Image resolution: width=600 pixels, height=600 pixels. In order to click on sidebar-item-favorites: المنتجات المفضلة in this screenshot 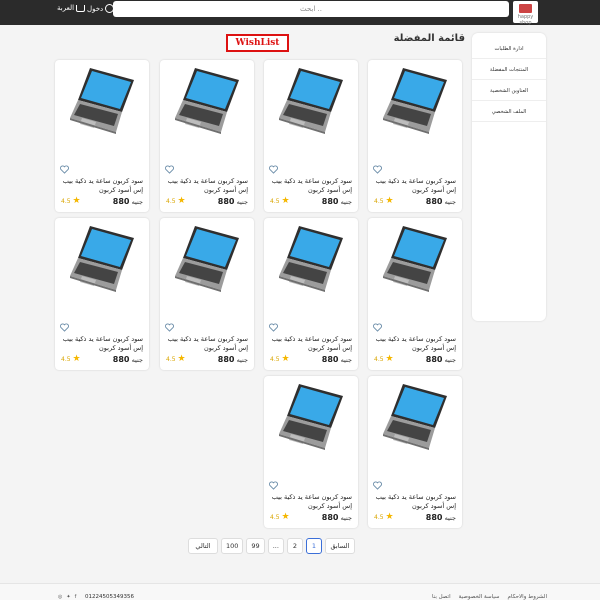, I will do `click(509, 70)`.